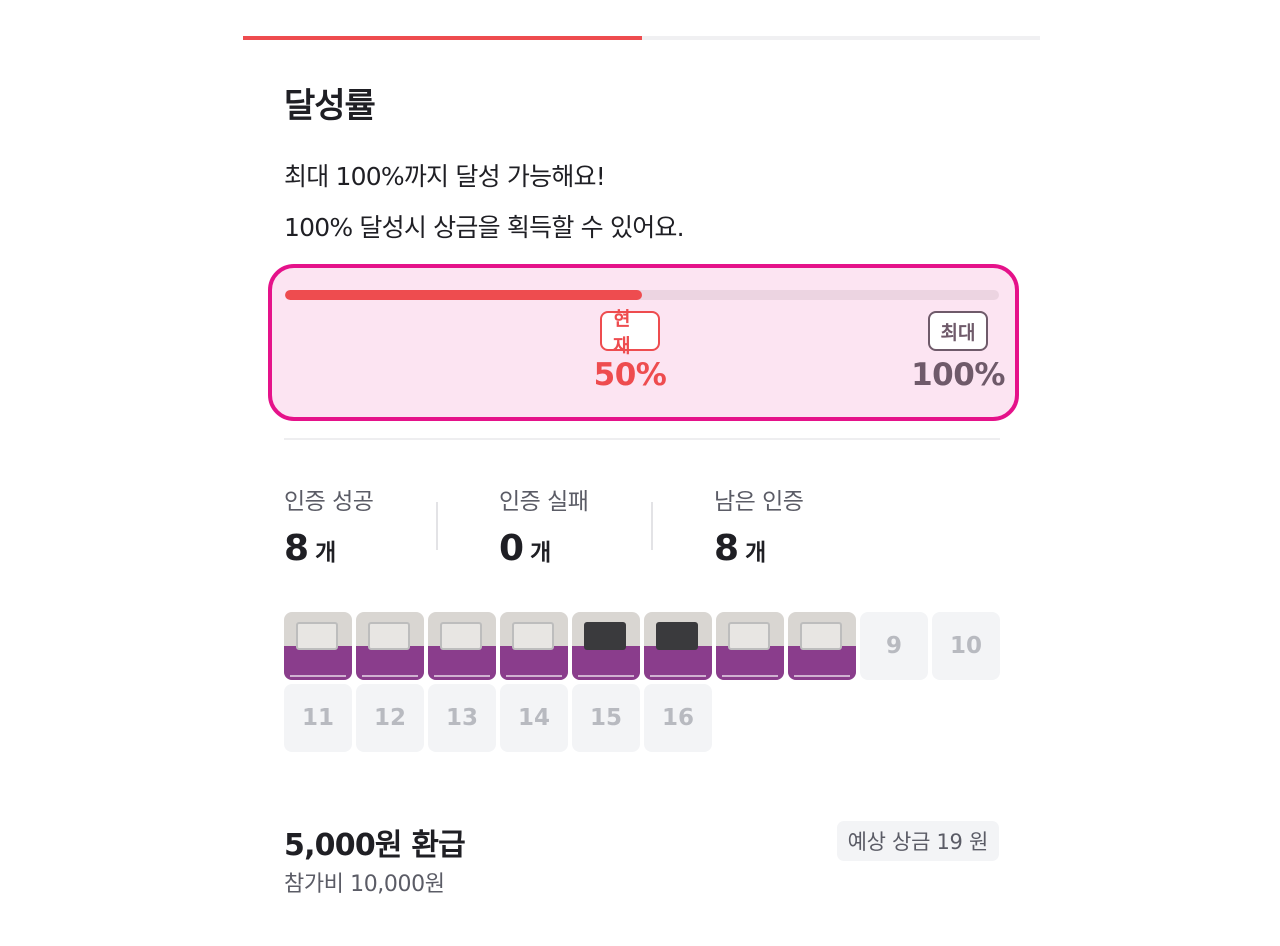 The height and width of the screenshot is (946, 1280). What do you see at coordinates (364, 884) in the screenshot?
I see `participation-fee: 참가비 10,000원` at bounding box center [364, 884].